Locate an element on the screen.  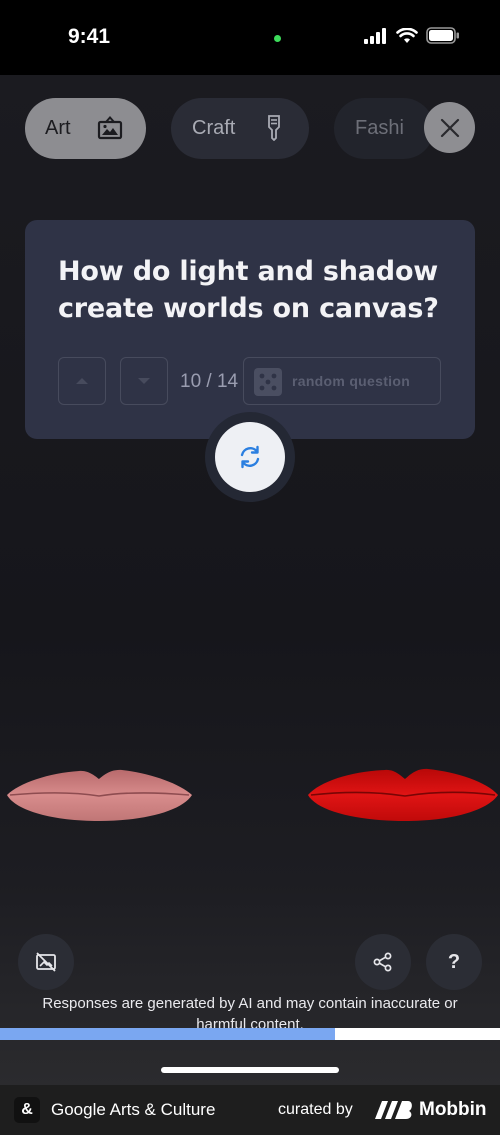
arts-culture-logo-icon: & is located at coordinates (27, 1110).